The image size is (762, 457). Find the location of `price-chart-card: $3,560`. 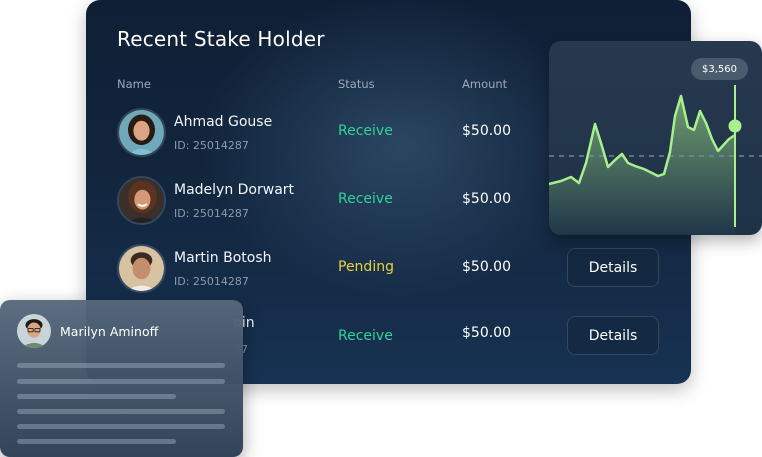

price-chart-card: $3,560 is located at coordinates (655, 138).